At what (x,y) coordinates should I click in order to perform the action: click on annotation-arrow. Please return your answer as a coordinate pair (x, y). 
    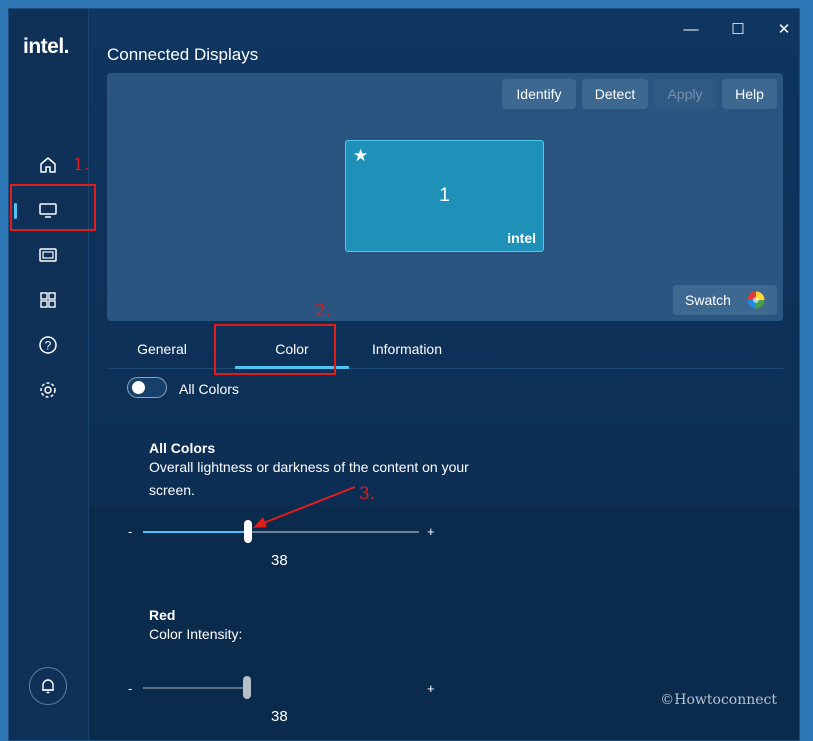
    Looking at the image, I should click on (304, 507).